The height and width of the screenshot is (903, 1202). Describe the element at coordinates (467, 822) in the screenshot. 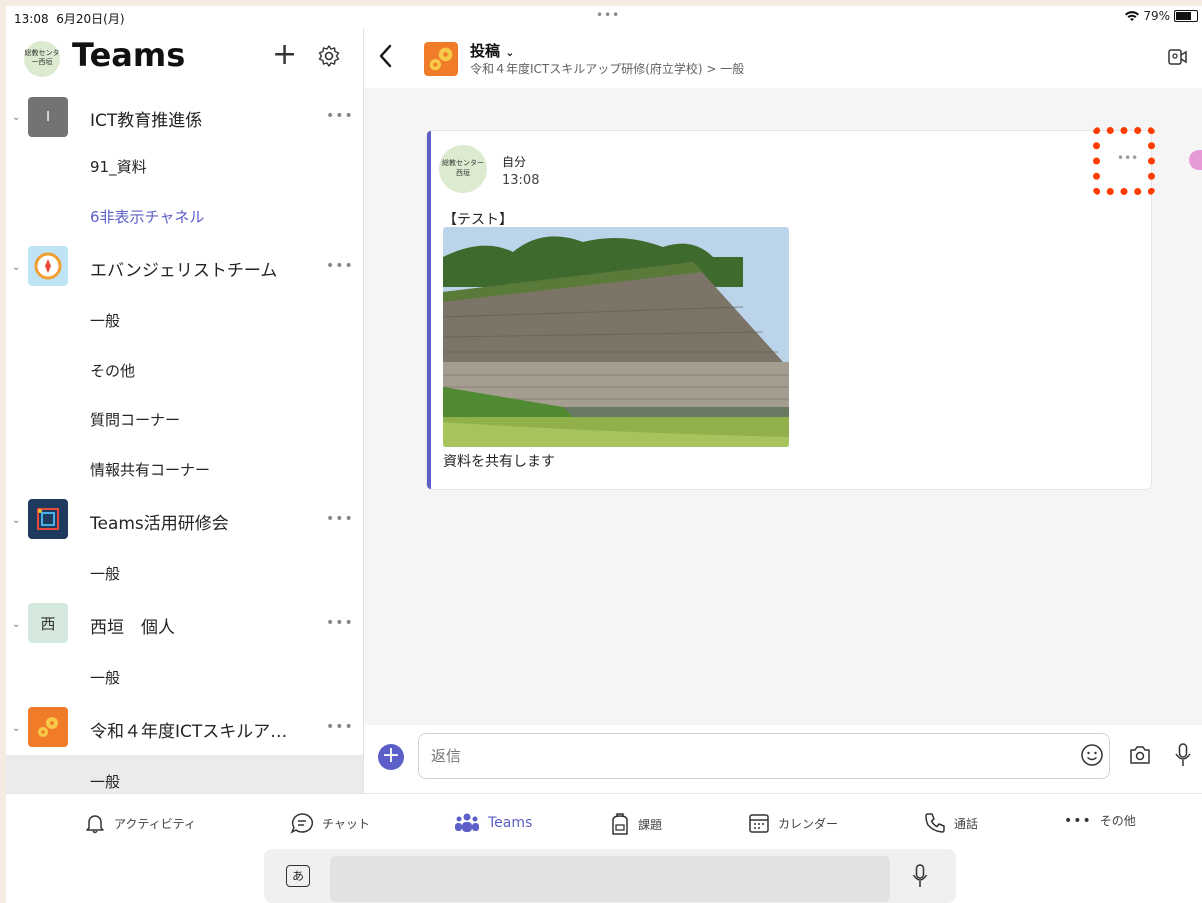

I see `teams-icon` at that location.